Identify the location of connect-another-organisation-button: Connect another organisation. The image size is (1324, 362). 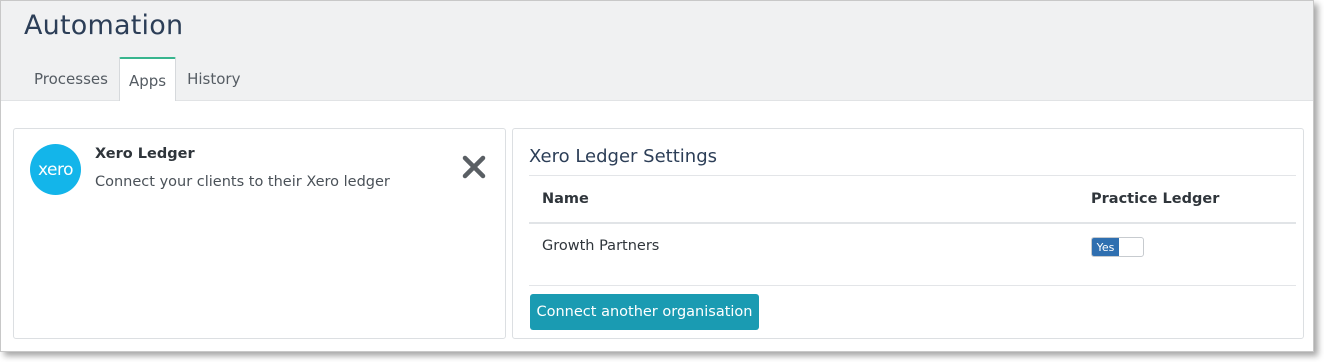
(644, 312).